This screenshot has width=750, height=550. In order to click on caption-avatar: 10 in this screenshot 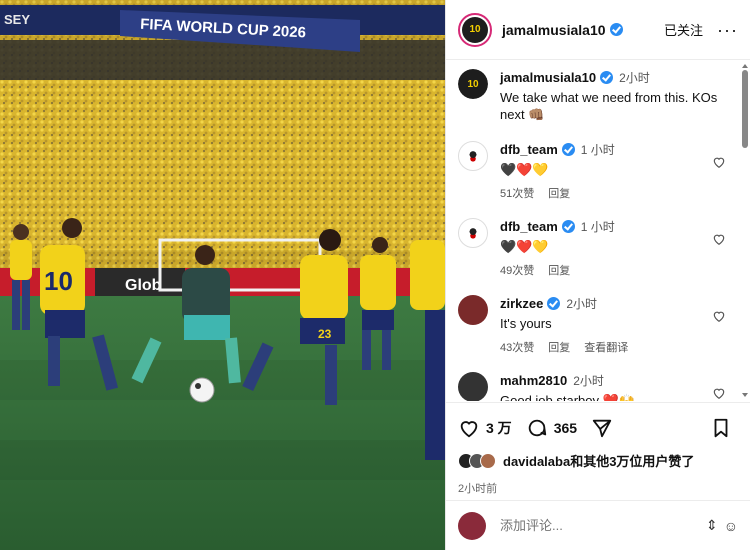, I will do `click(473, 84)`.